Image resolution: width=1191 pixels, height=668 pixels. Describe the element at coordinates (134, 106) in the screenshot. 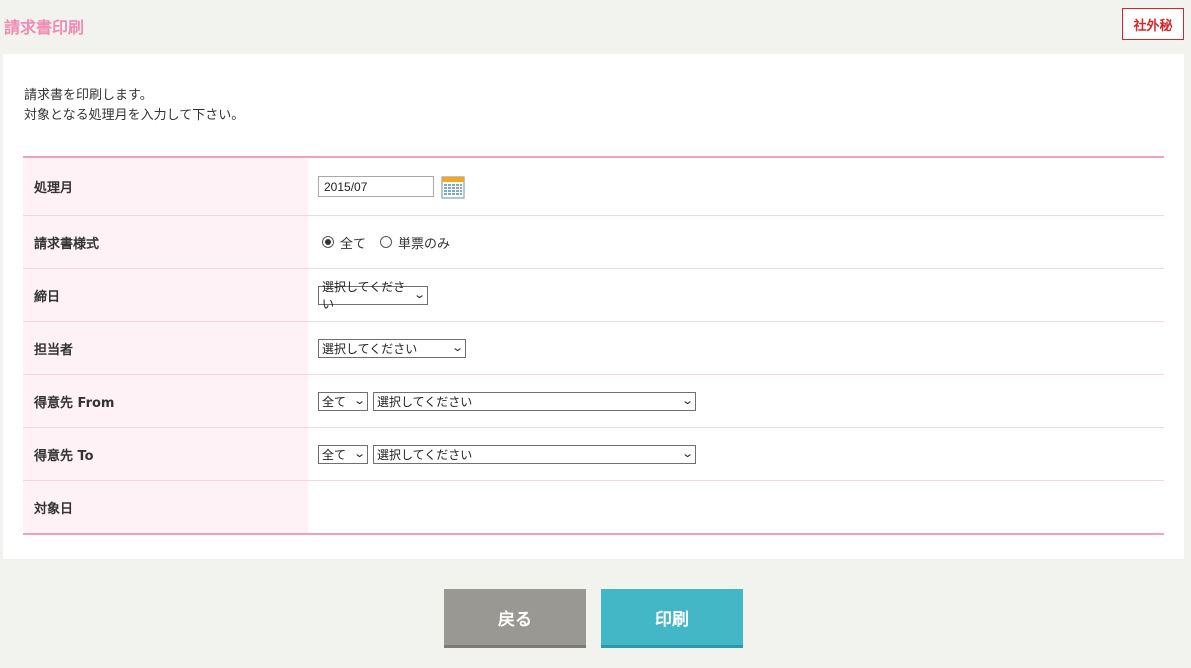

I see `intro-text: 請求書を印刷します。 対象となる処理月を入力して下さい。` at that location.